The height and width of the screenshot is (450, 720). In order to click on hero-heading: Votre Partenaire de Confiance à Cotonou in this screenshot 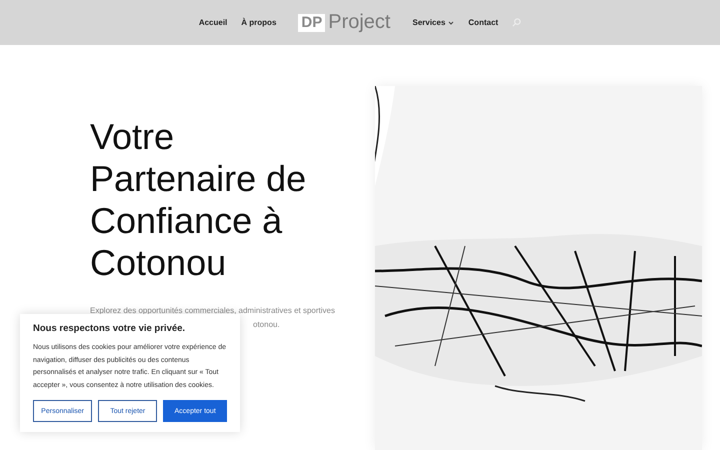, I will do `click(199, 200)`.